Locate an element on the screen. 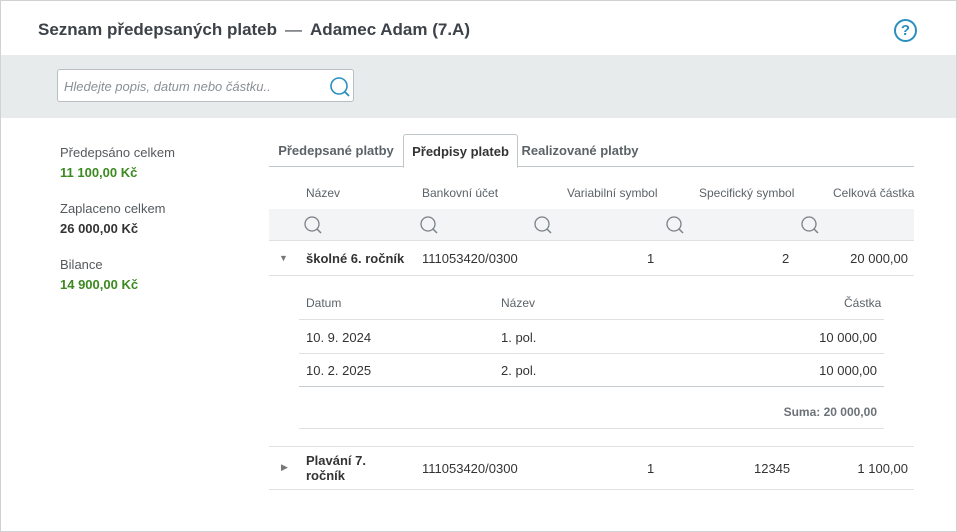 This screenshot has height=532, width=957. prescribed-value: 11 100,00 Kč is located at coordinates (99, 172).